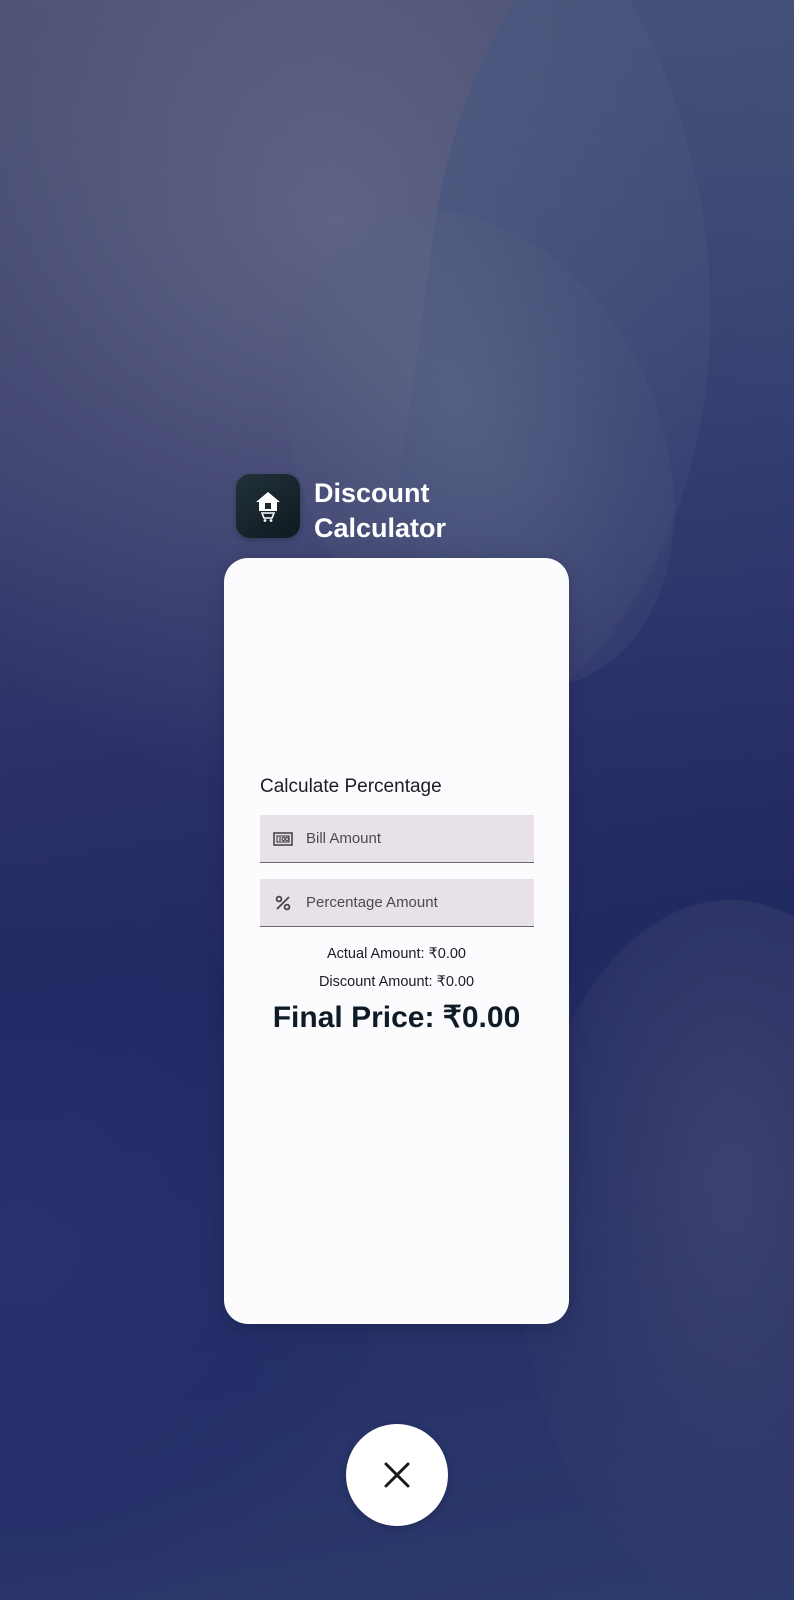 The height and width of the screenshot is (1600, 794). I want to click on bill-amount-input, so click(416, 838).